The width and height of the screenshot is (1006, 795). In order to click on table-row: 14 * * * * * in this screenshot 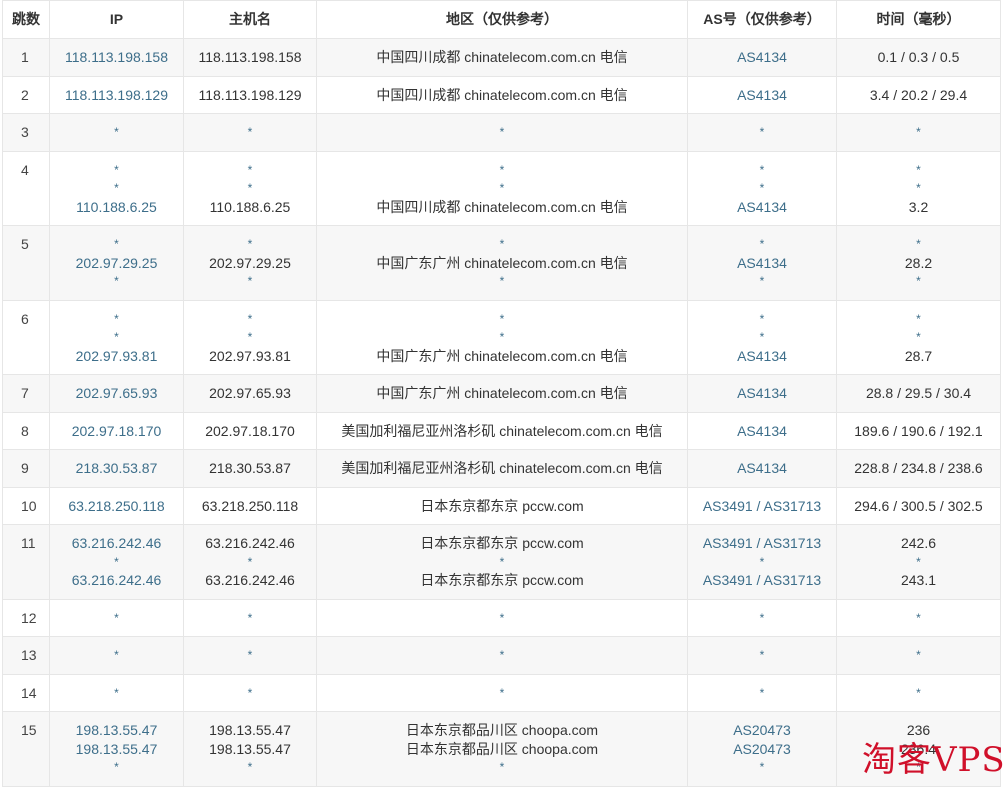, I will do `click(501, 692)`.